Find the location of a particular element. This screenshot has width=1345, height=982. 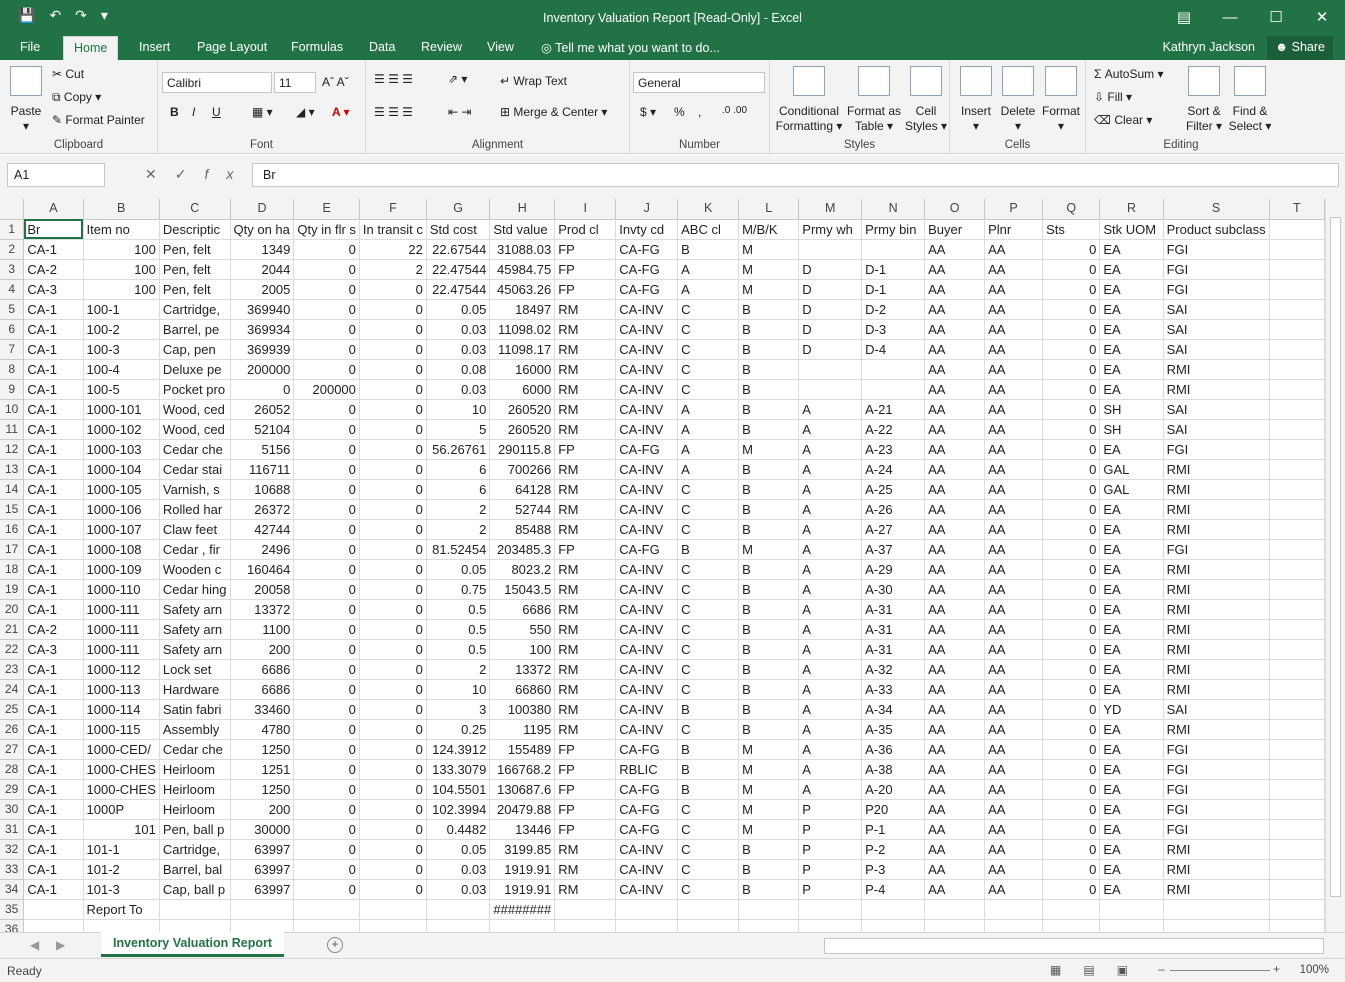

row-header: 3 is located at coordinates (12, 269).